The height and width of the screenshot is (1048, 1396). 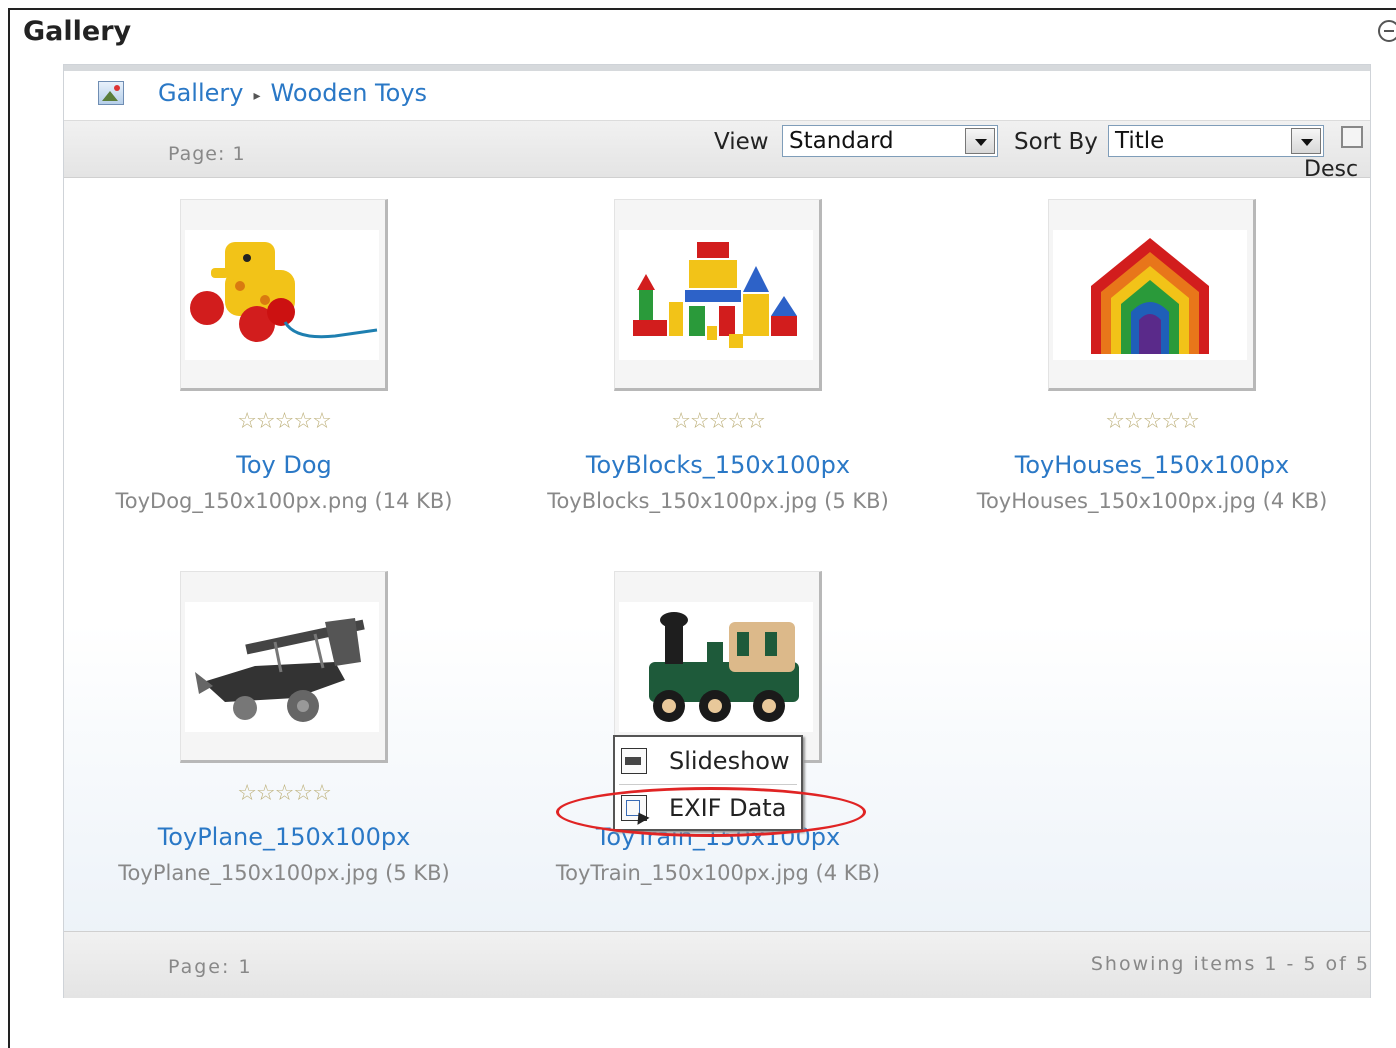 I want to click on view-label: View, so click(x=741, y=142).